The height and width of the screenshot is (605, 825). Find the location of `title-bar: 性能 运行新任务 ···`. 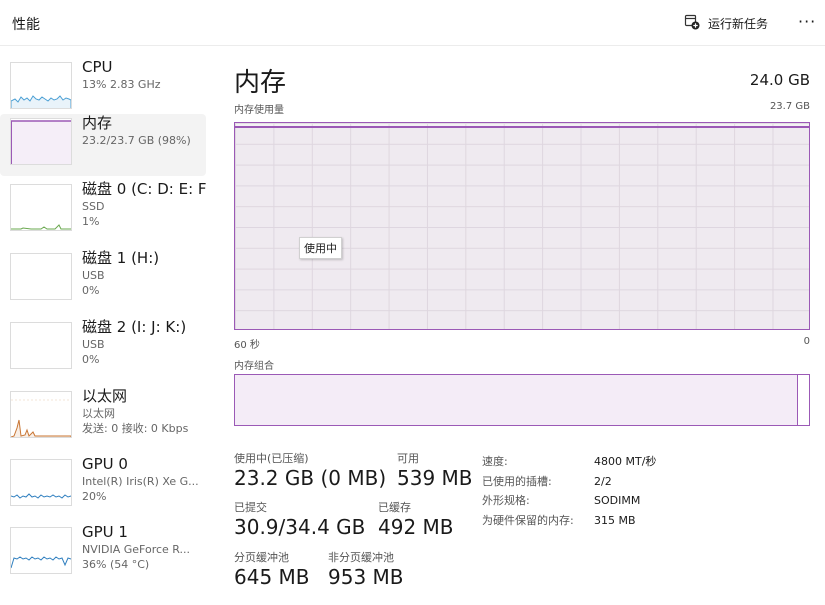

title-bar: 性能 运行新任务 ··· is located at coordinates (412, 23).